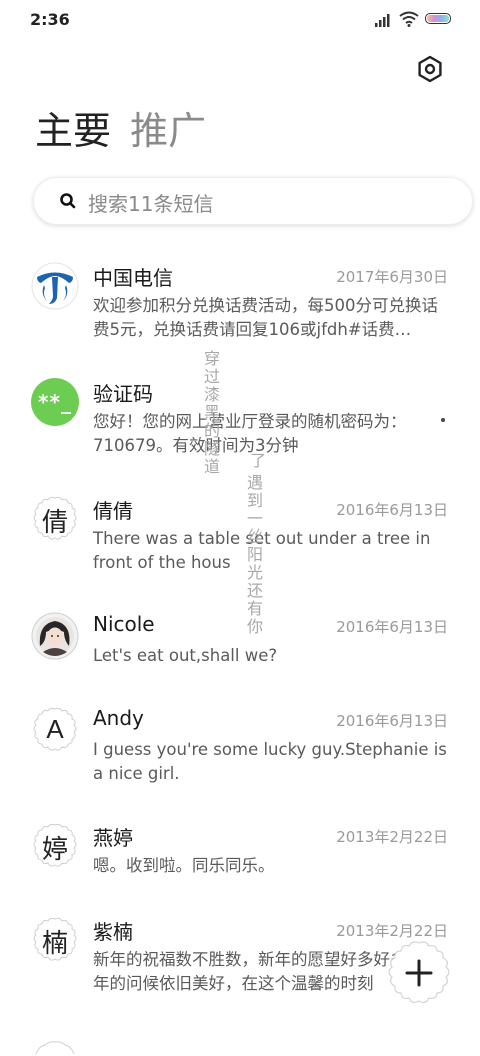 The height and width of the screenshot is (1056, 480). I want to click on tab-bar: 主要 推广, so click(127, 133).